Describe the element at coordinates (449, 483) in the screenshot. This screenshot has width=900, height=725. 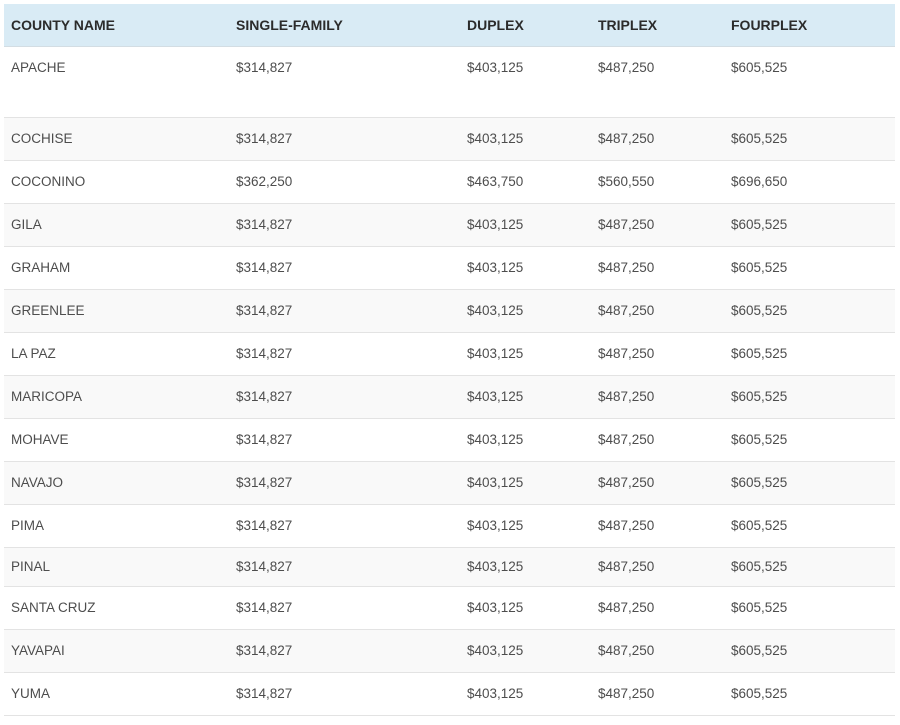
I see `table-row: NAVAJO $314,827 $403,125 $487,250 $605,525` at that location.